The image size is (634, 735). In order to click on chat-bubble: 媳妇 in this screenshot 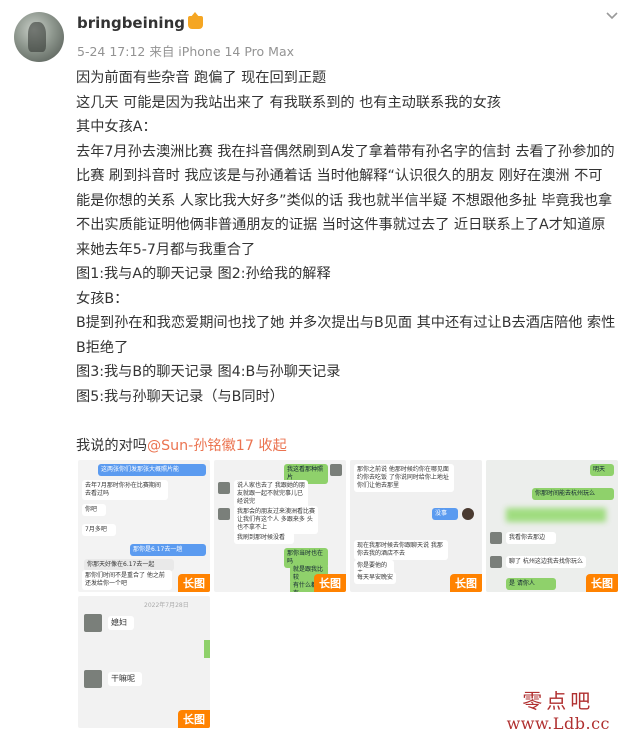, I will do `click(121, 623)`.